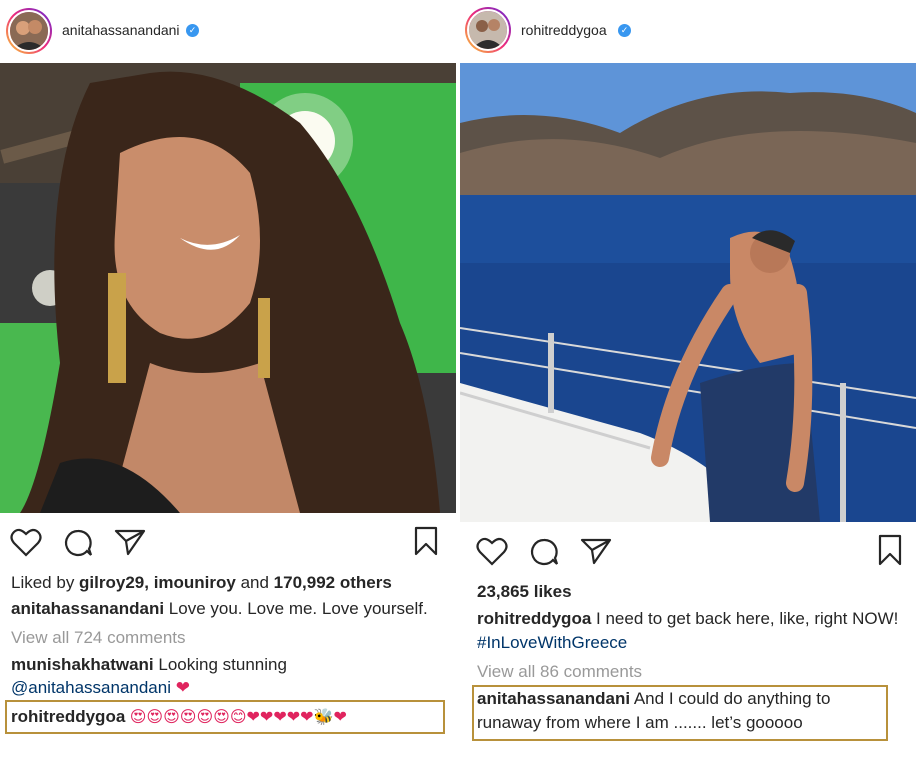 Image resolution: width=916 pixels, height=760 pixels. I want to click on caption-text: Love you. Love me. Love yourself., so click(296, 608).